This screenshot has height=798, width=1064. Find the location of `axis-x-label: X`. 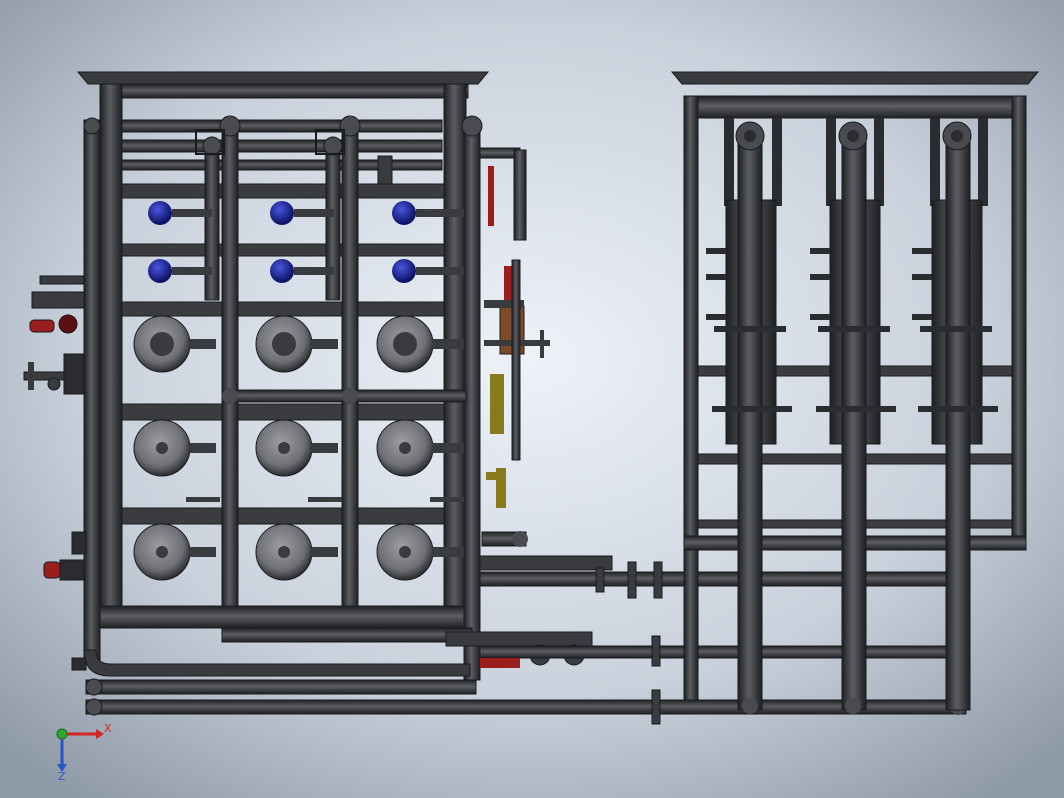

axis-x-label: X is located at coordinates (108, 728).